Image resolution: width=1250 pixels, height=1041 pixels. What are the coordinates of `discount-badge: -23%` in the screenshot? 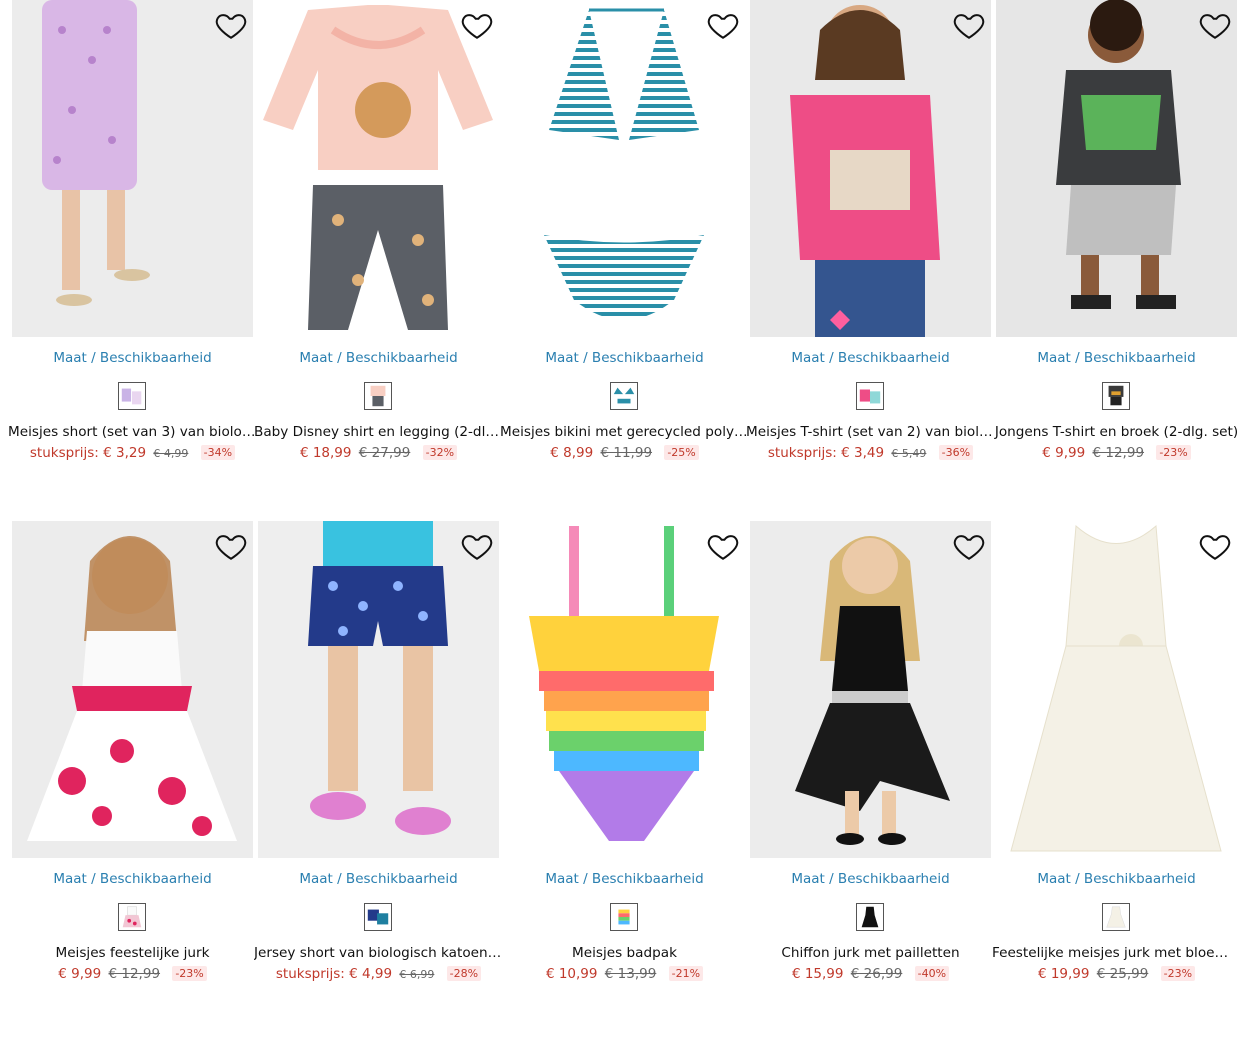 It's located at (189, 973).